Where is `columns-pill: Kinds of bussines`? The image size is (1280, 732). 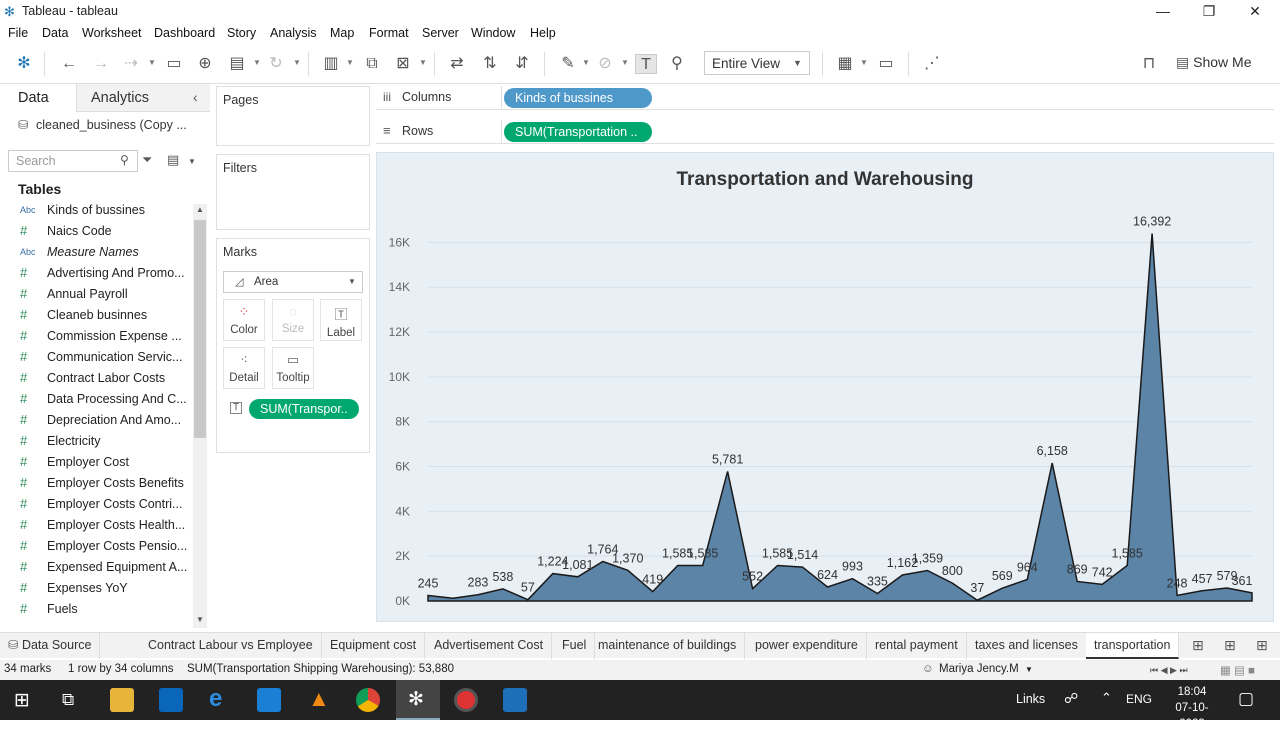
columns-pill: Kinds of bussines is located at coordinates (578, 98).